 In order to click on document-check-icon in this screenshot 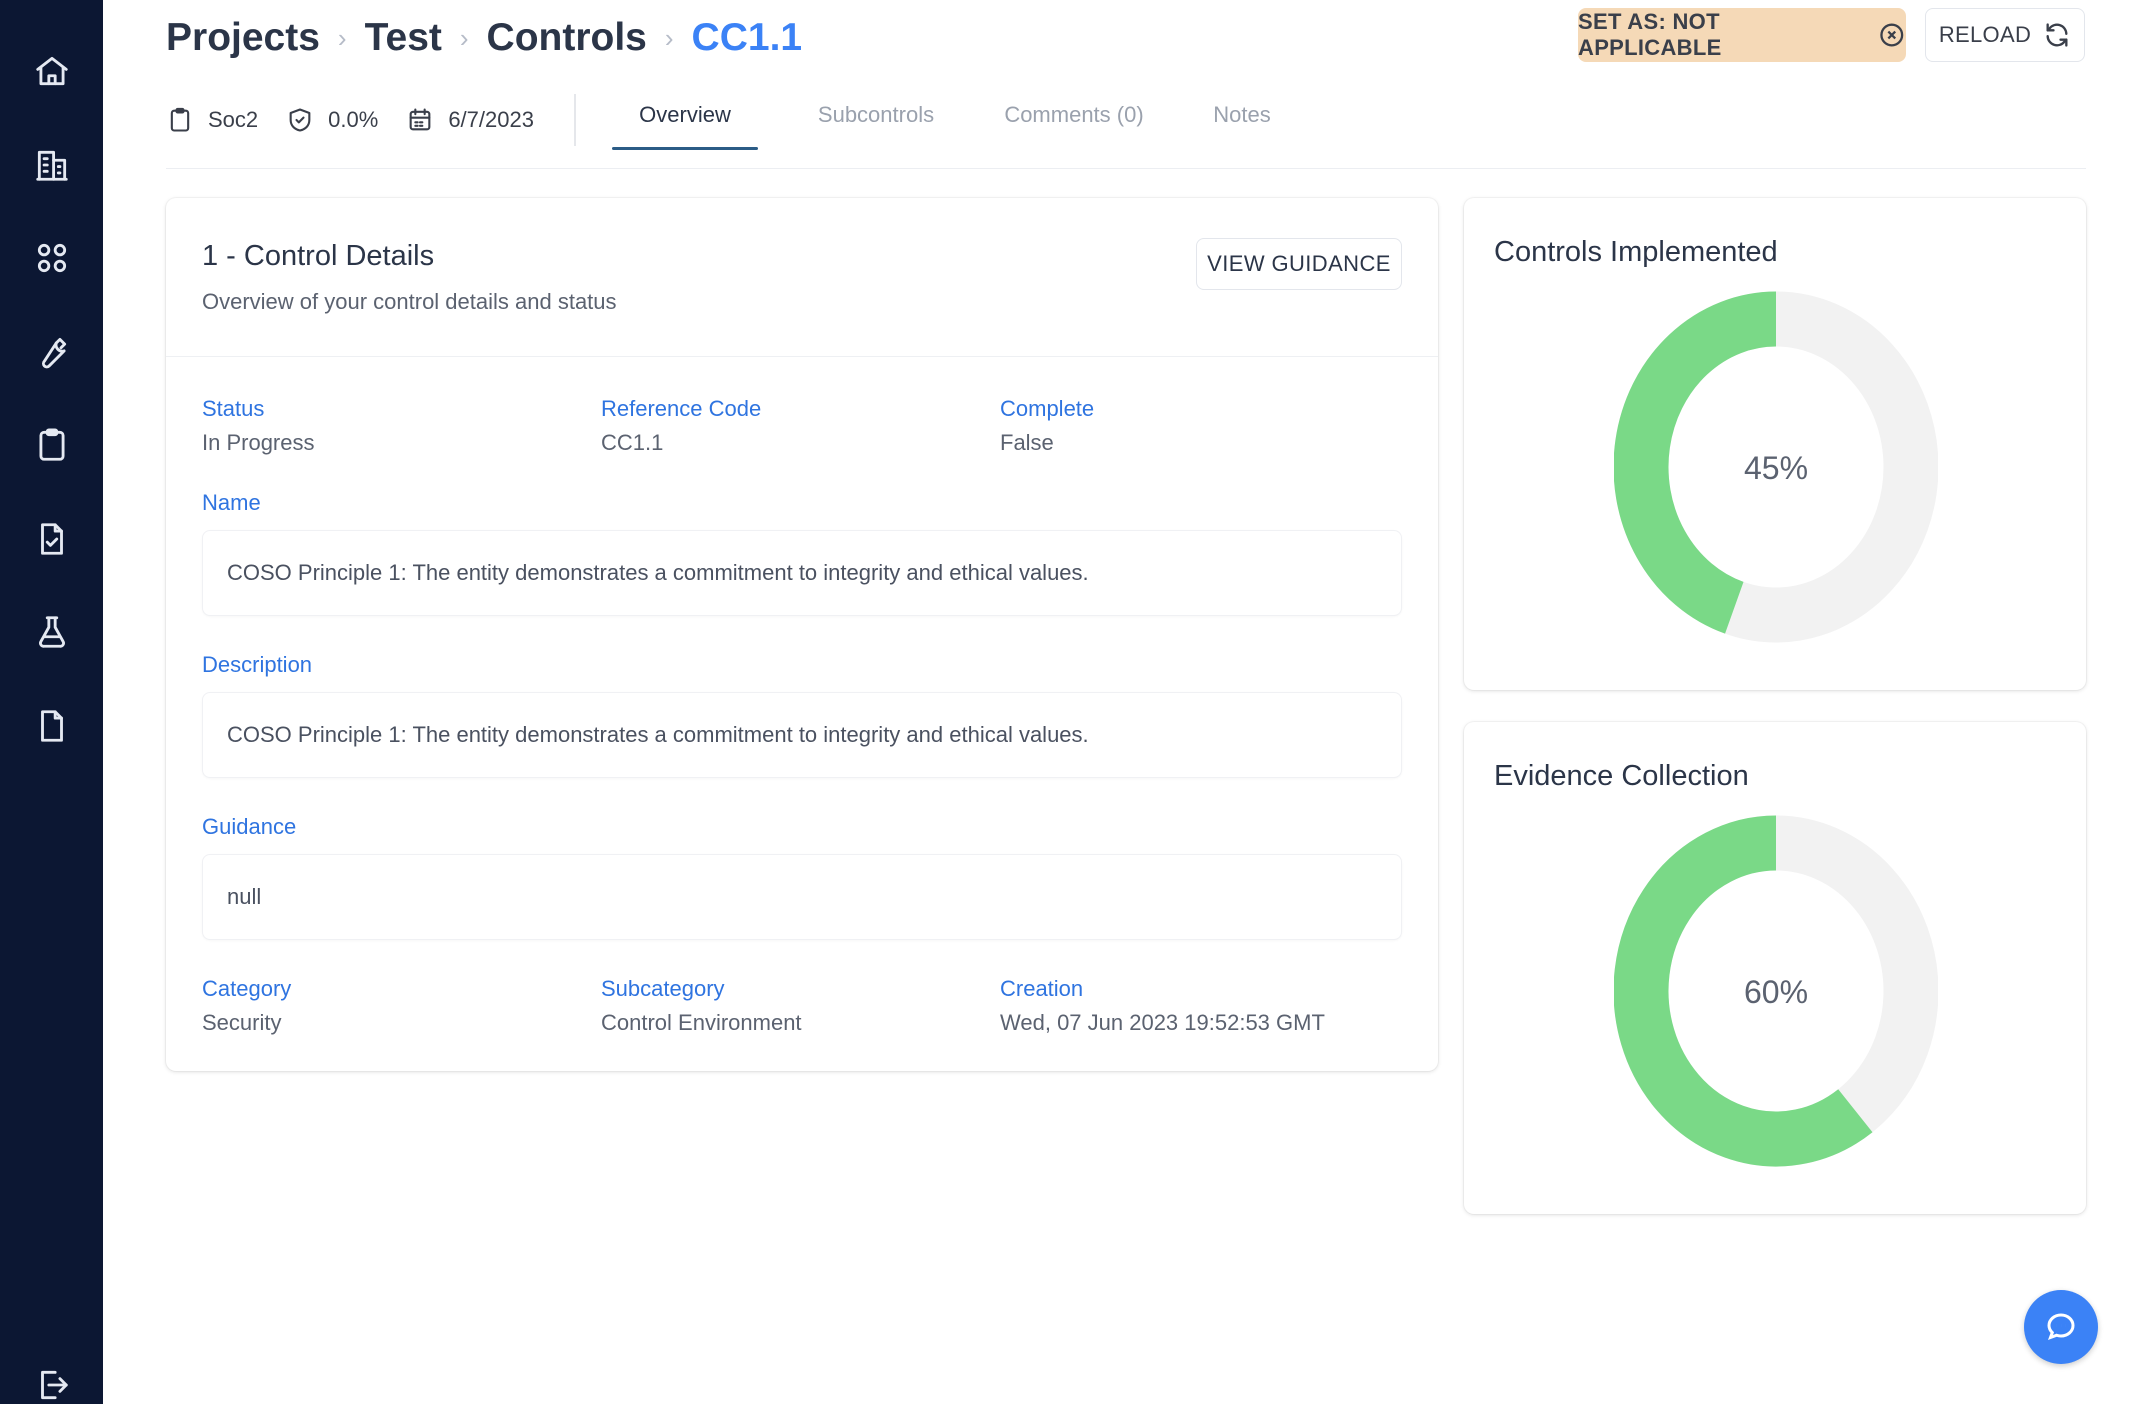, I will do `click(51, 539)`.